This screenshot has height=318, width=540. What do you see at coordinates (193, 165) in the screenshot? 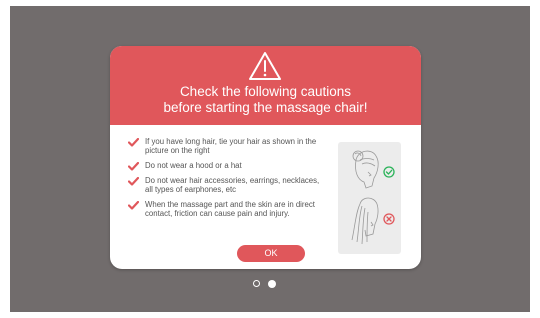
I see `caution-text: Do not wear a hood or a hat` at bounding box center [193, 165].